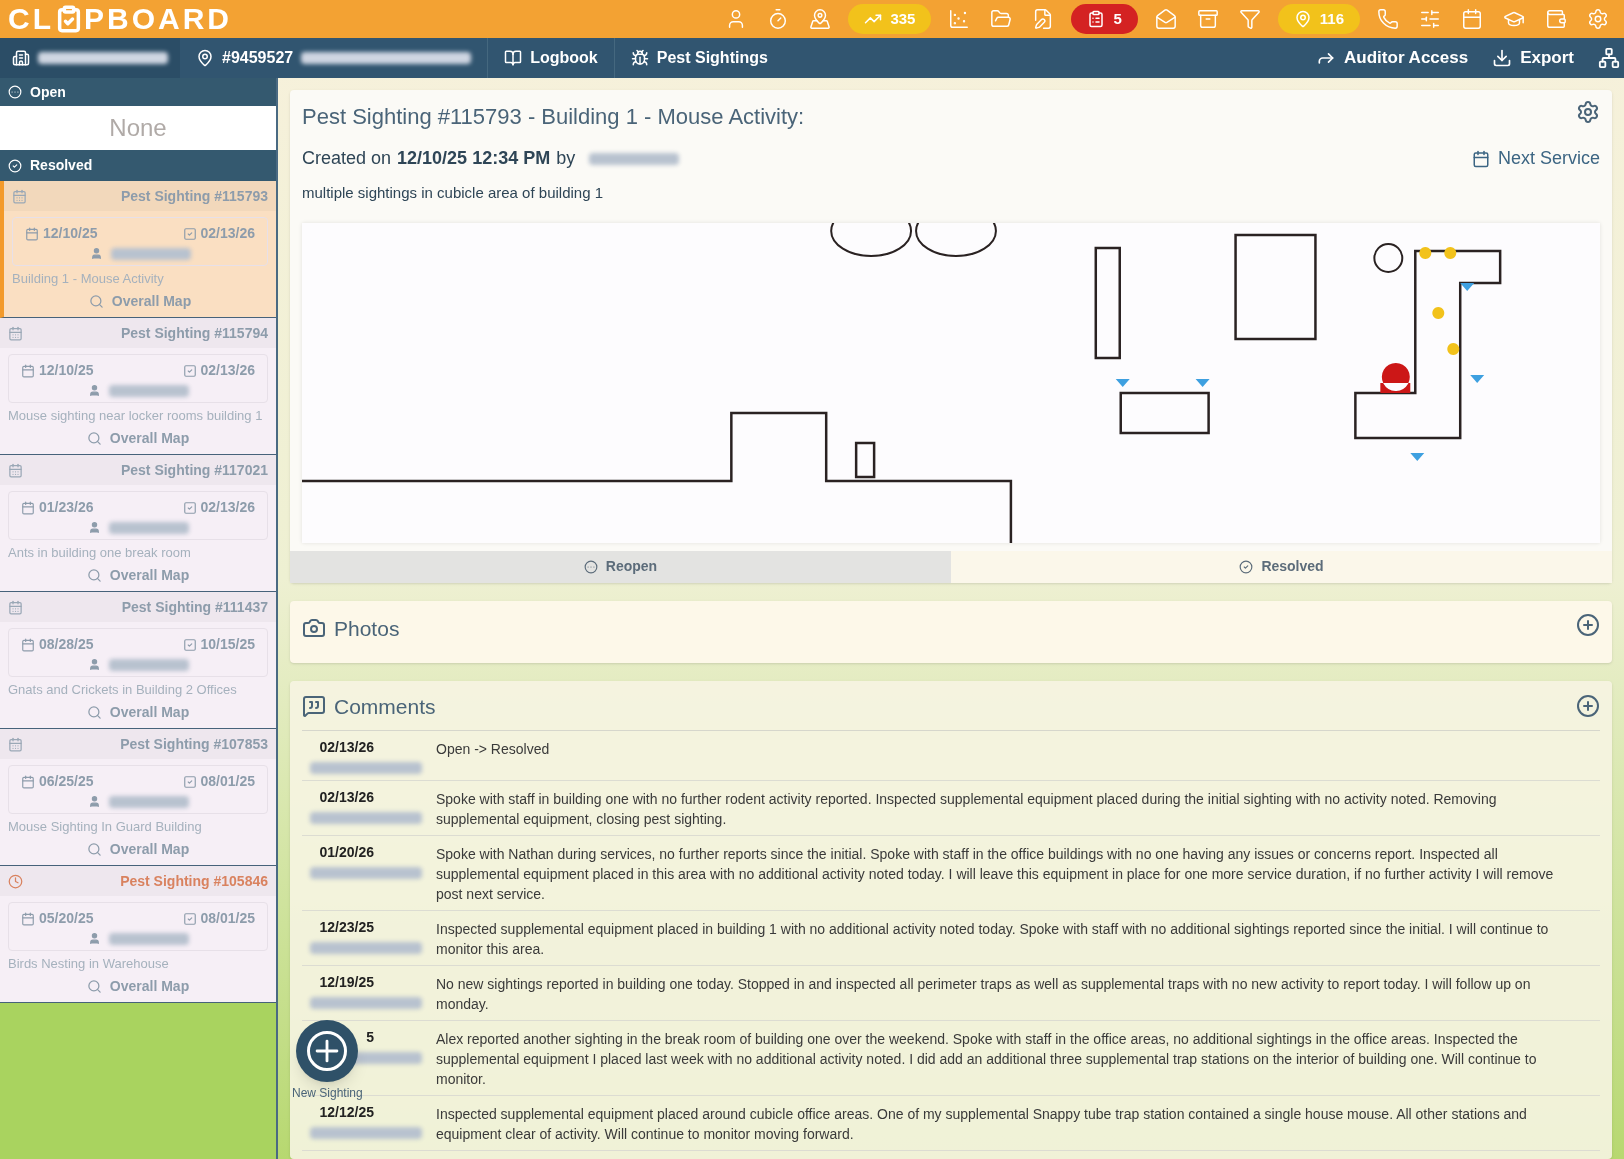 Image resolution: width=1624 pixels, height=1159 pixels. Describe the element at coordinates (122, 690) in the screenshot. I see `card-description: Gnats and Crickets in Building 2 Offices` at that location.